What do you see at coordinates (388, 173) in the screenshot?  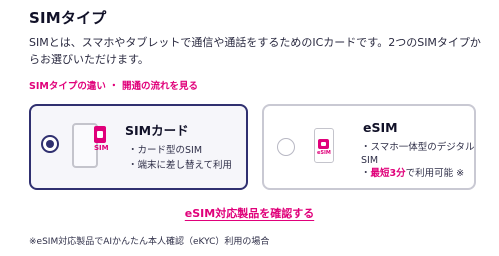 I see `esim-highlight: 最短3分` at bounding box center [388, 173].